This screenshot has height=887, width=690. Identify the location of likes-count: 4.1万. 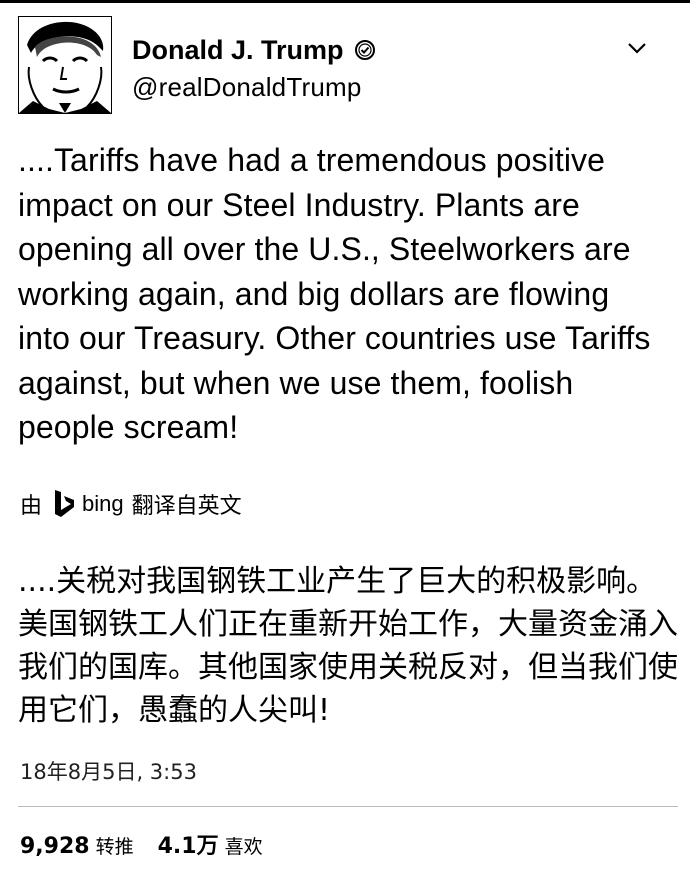
(188, 844).